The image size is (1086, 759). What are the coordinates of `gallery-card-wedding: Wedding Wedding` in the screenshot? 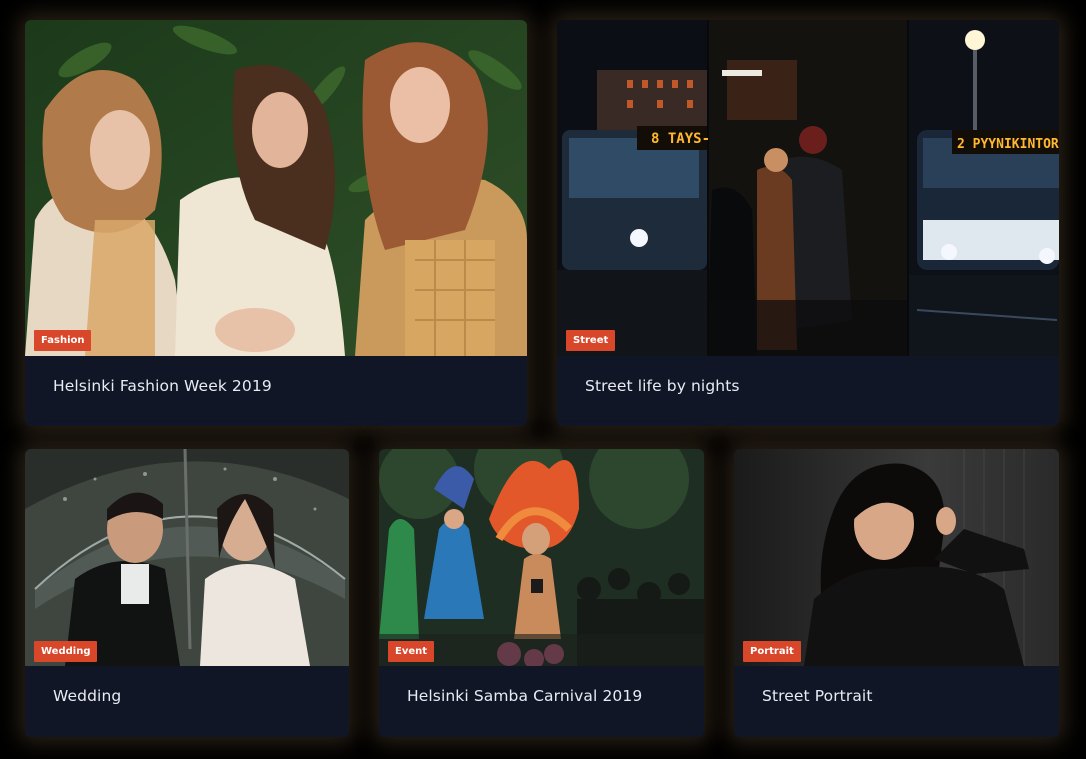 It's located at (187, 593).